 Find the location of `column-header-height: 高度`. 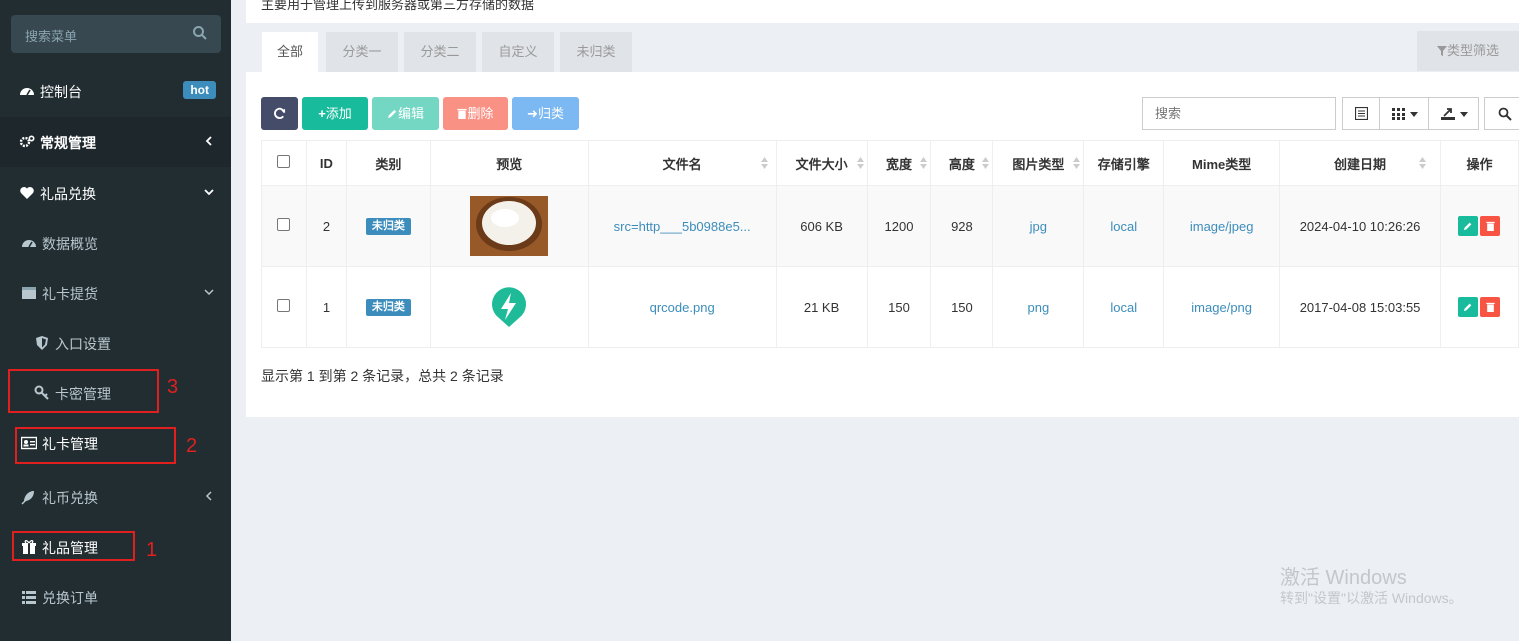

column-header-height: 高度 is located at coordinates (962, 163).